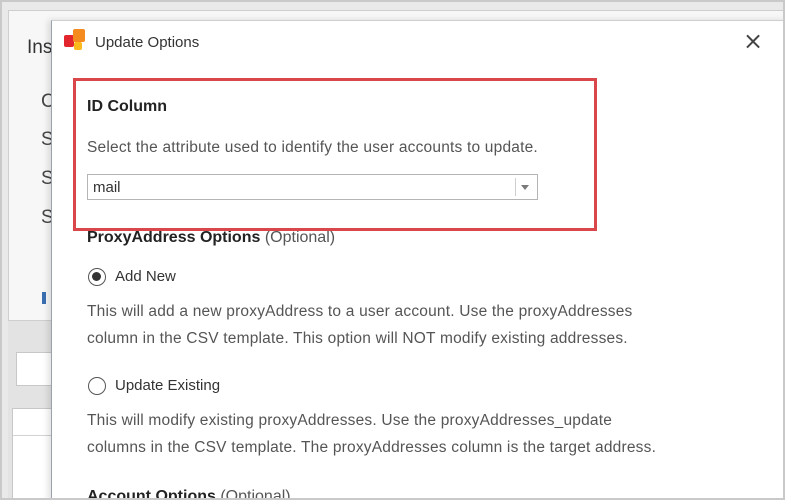 The image size is (785, 500). Describe the element at coordinates (417, 41) in the screenshot. I see `dialog-titlebar: Update Options ×` at that location.